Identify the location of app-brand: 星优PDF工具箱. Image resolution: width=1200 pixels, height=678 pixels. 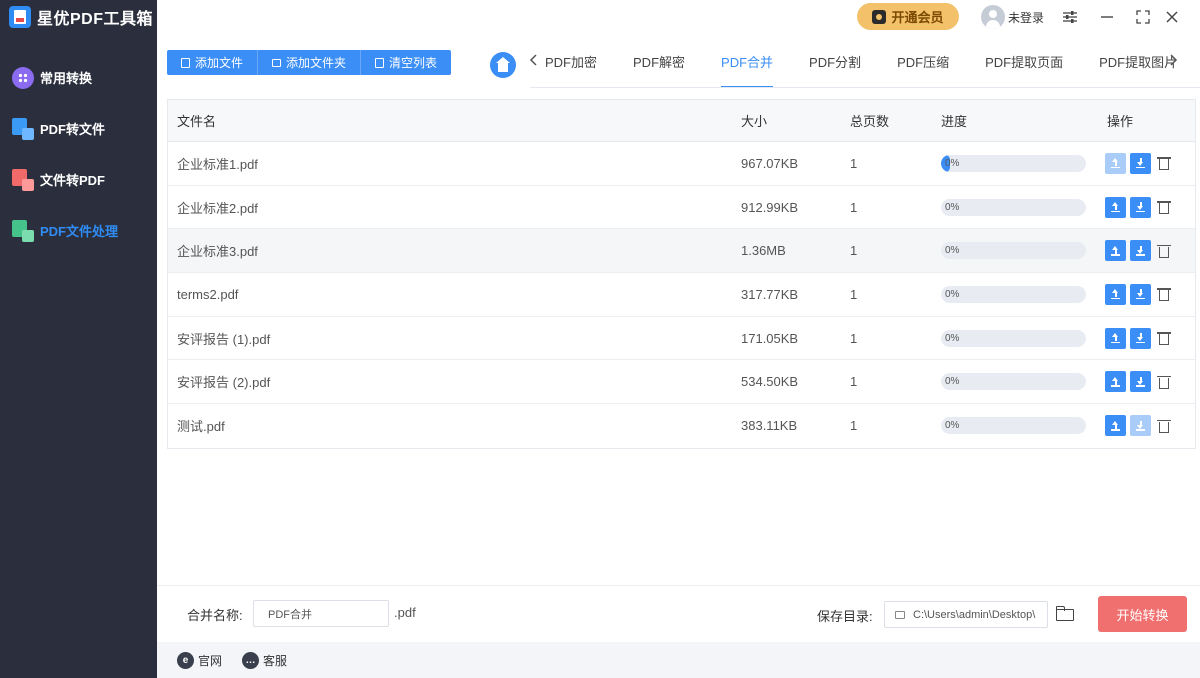
(78, 17).